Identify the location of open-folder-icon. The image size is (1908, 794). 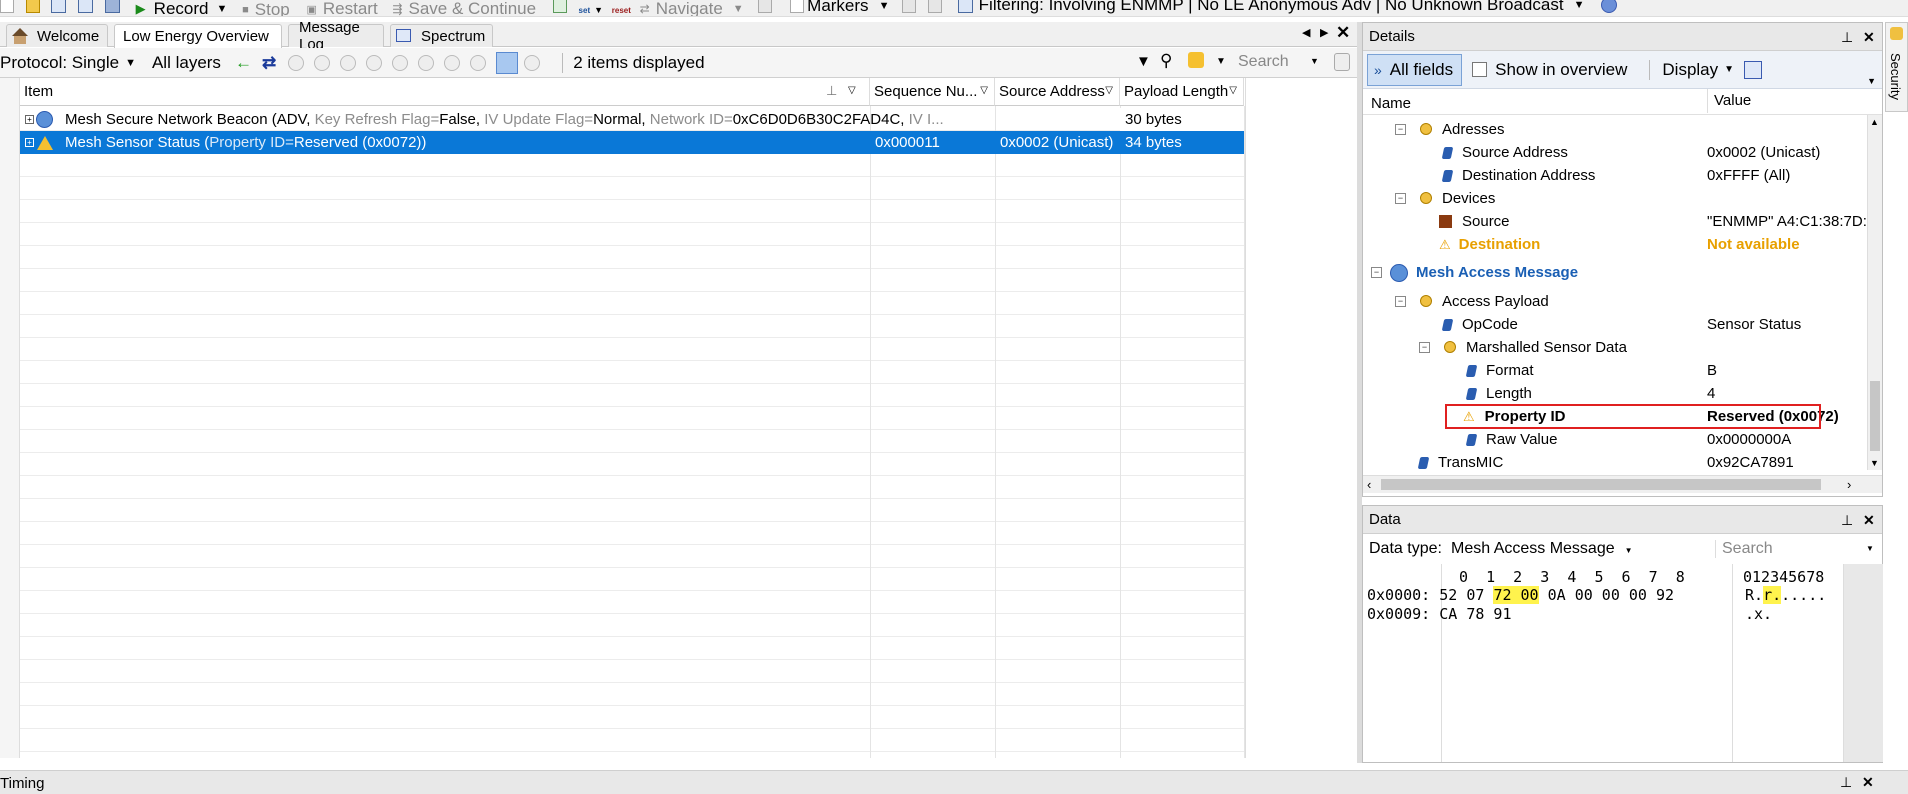
(34, 7).